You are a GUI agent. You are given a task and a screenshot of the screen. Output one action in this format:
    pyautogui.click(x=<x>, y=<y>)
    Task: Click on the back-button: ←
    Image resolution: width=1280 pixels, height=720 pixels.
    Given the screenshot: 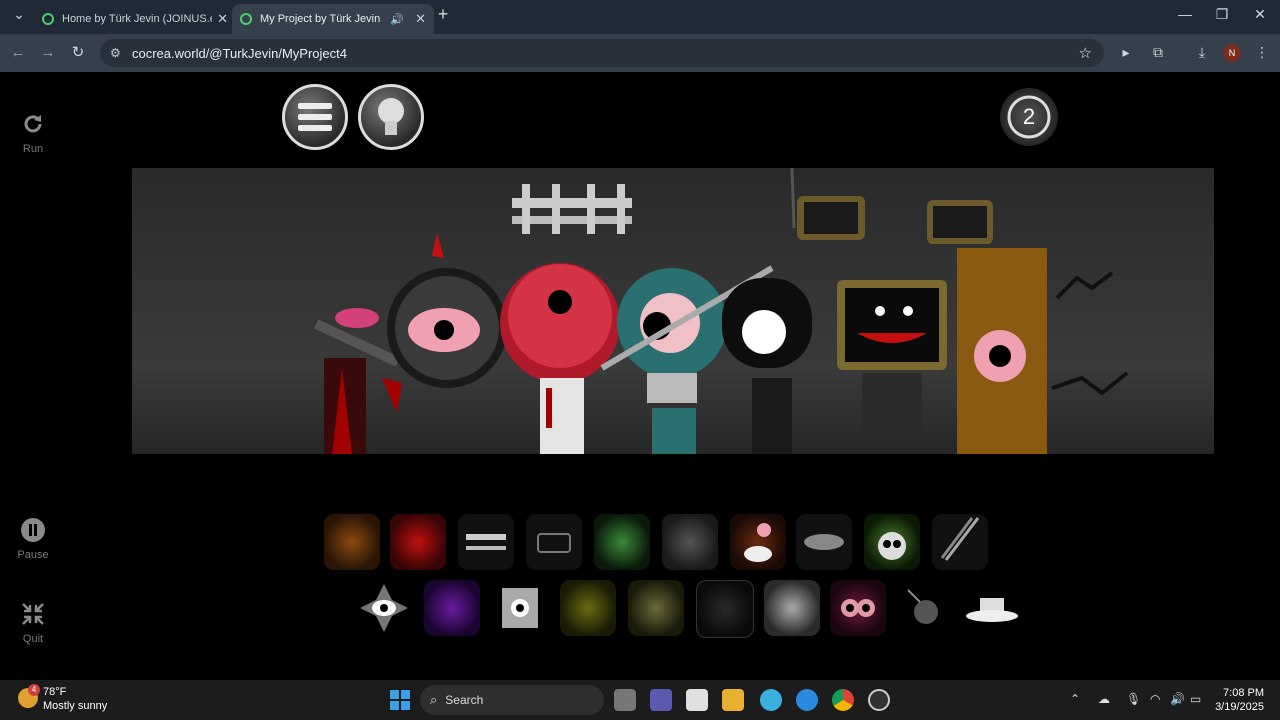 What is the action you would take?
    pyautogui.click(x=18, y=53)
    